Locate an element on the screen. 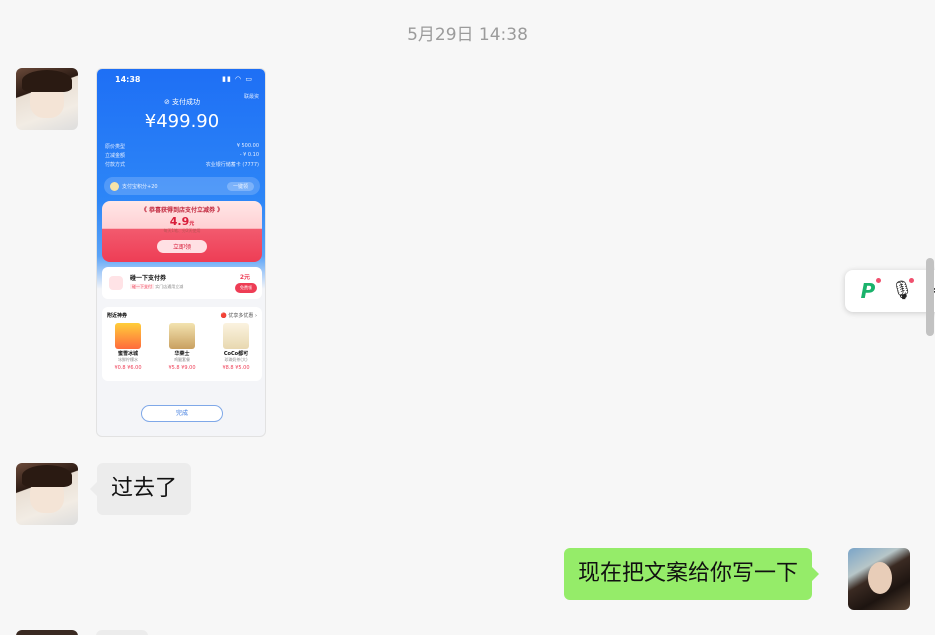 This screenshot has width=935, height=635. nearby-item: 蜜雪冰城 冰鲜柠檬水 ¥0.8 ¥6.00 is located at coordinates (128, 347).